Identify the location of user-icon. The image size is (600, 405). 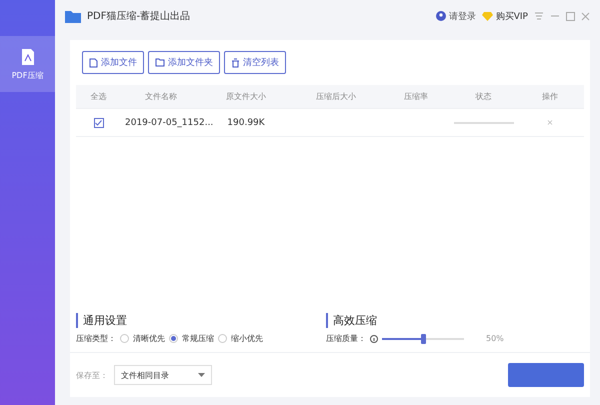
(441, 16).